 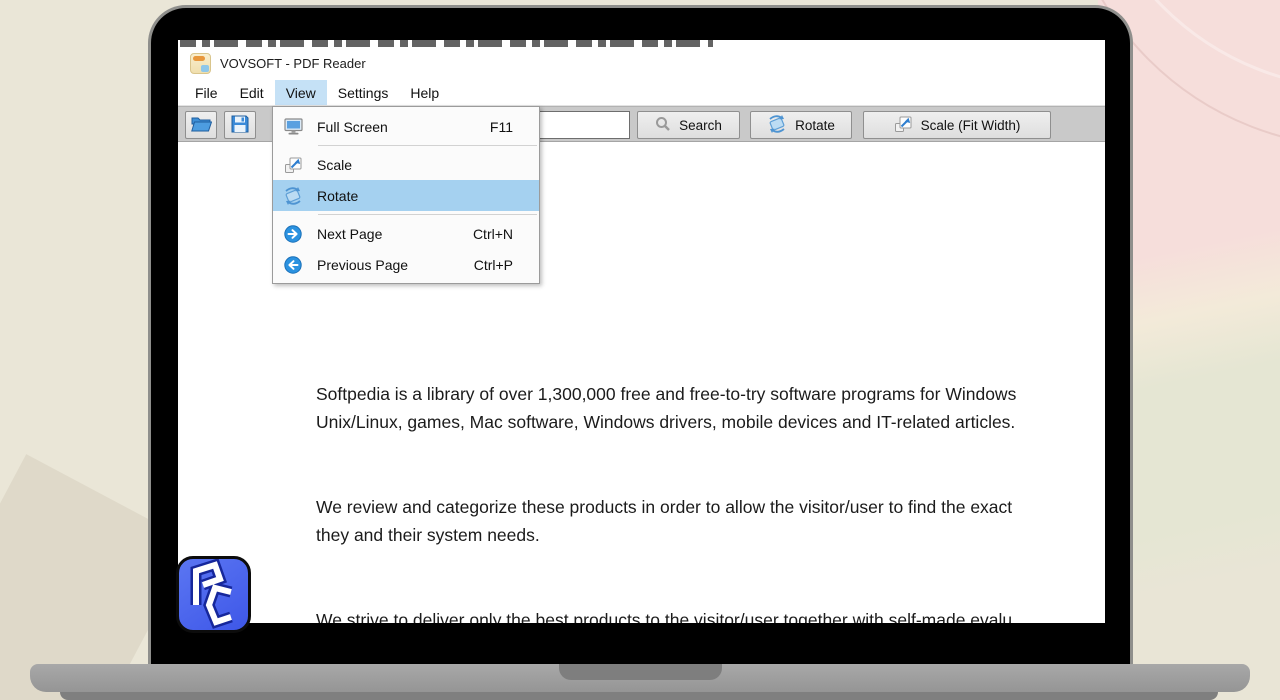 What do you see at coordinates (406, 126) in the screenshot?
I see `menu-item-full-screen: Full Screen F11` at bounding box center [406, 126].